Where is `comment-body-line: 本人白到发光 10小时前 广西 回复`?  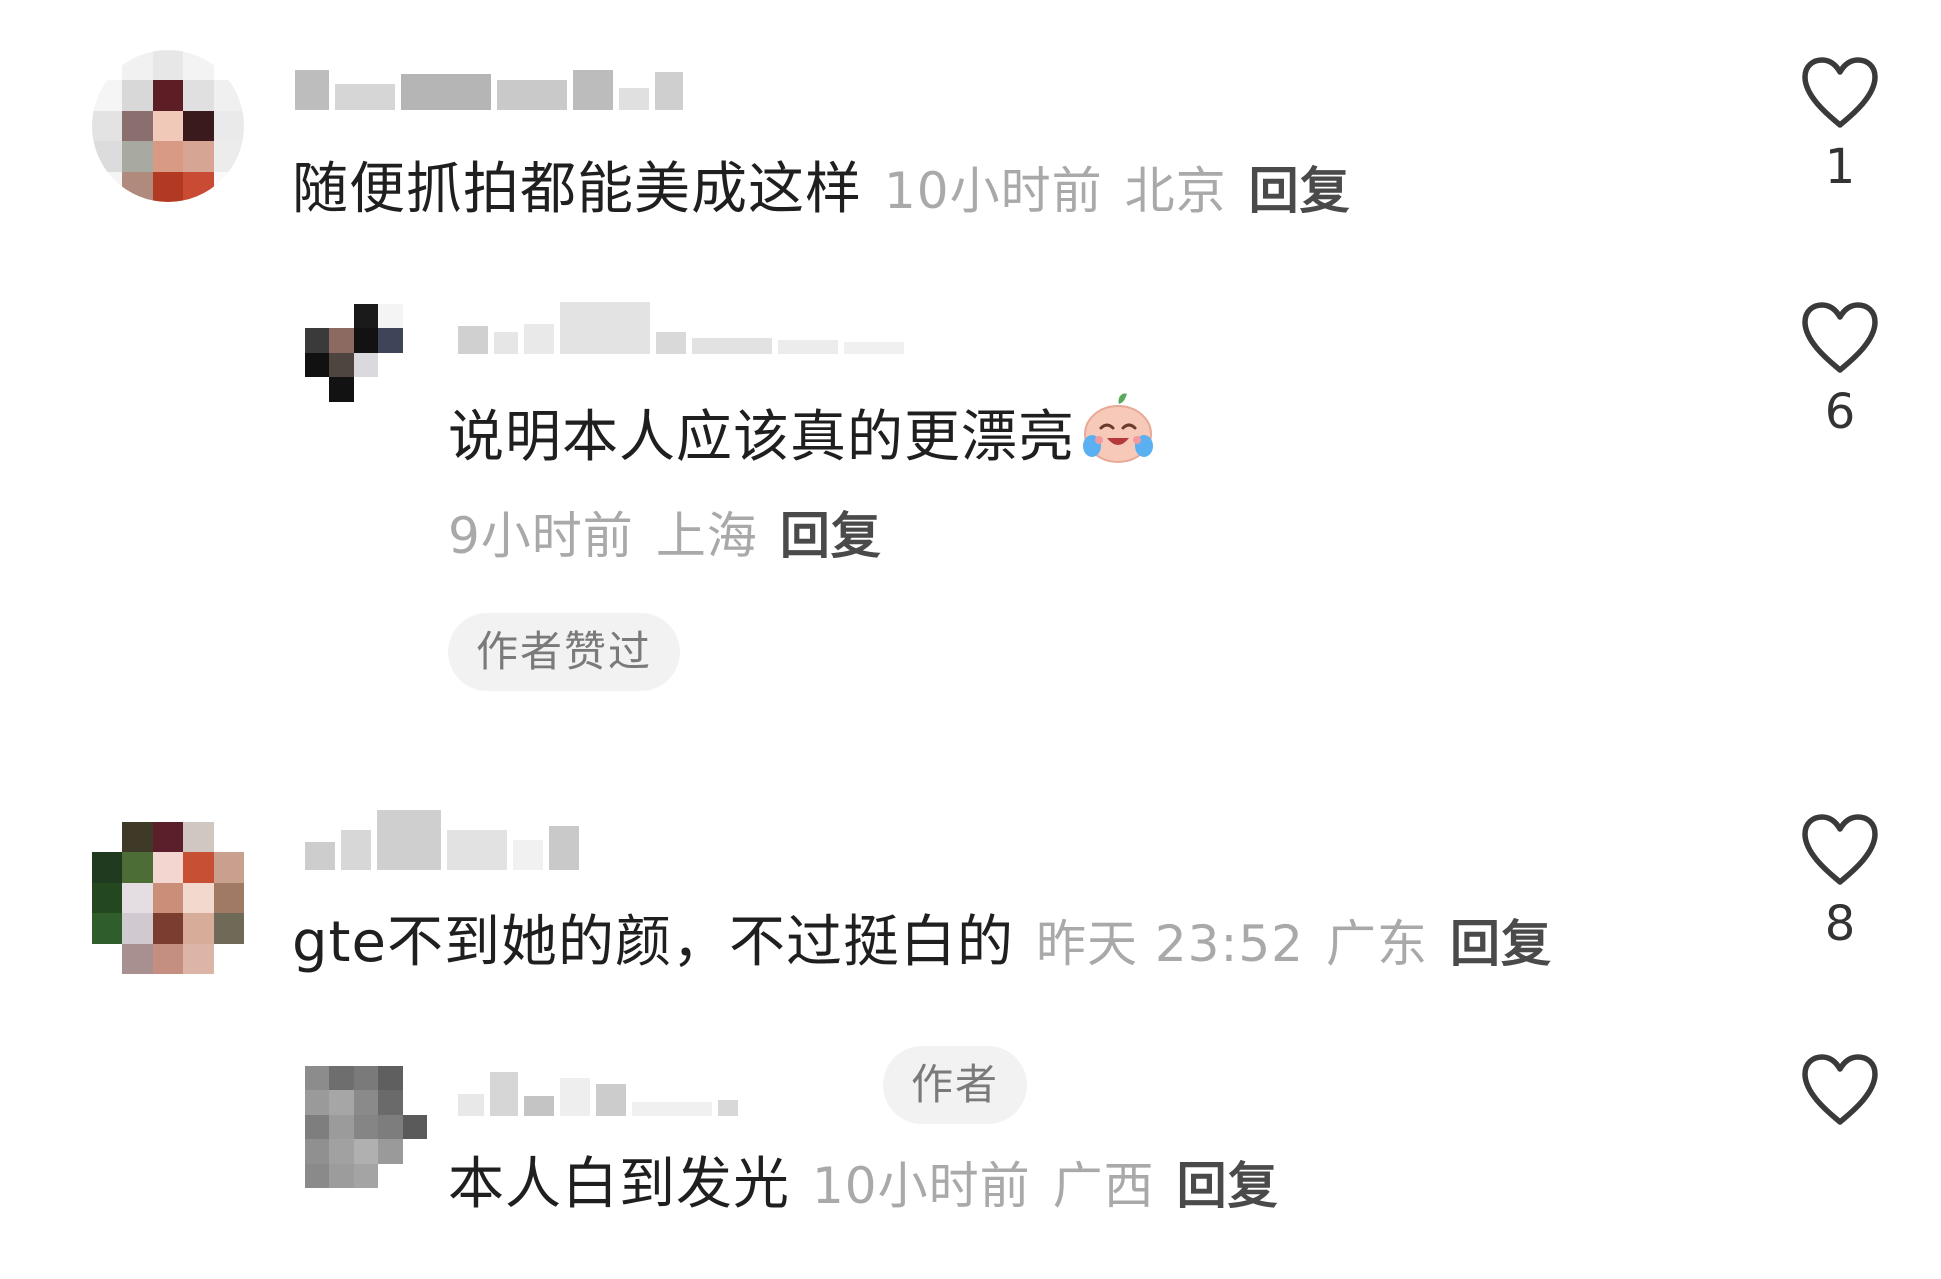 comment-body-line: 本人白到发光 10小时前 广西 回复 is located at coordinates (863, 1185).